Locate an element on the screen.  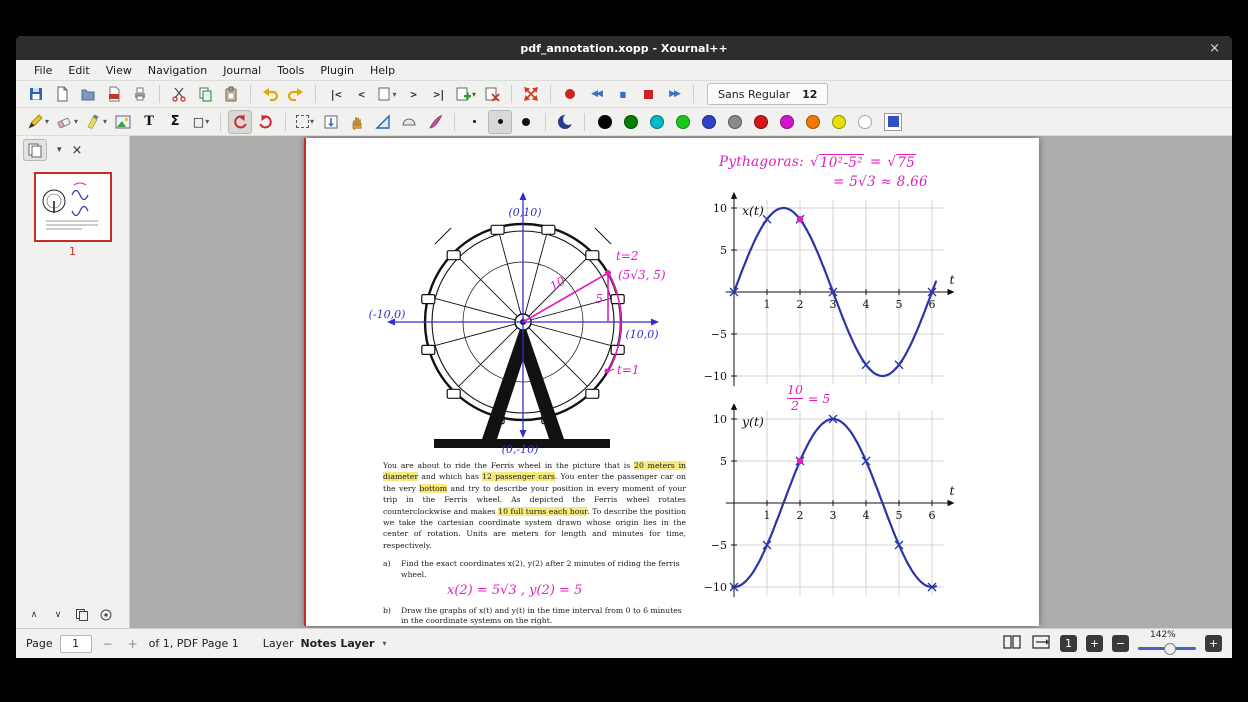
menu-item-help: Help is located at coordinates (382, 70).